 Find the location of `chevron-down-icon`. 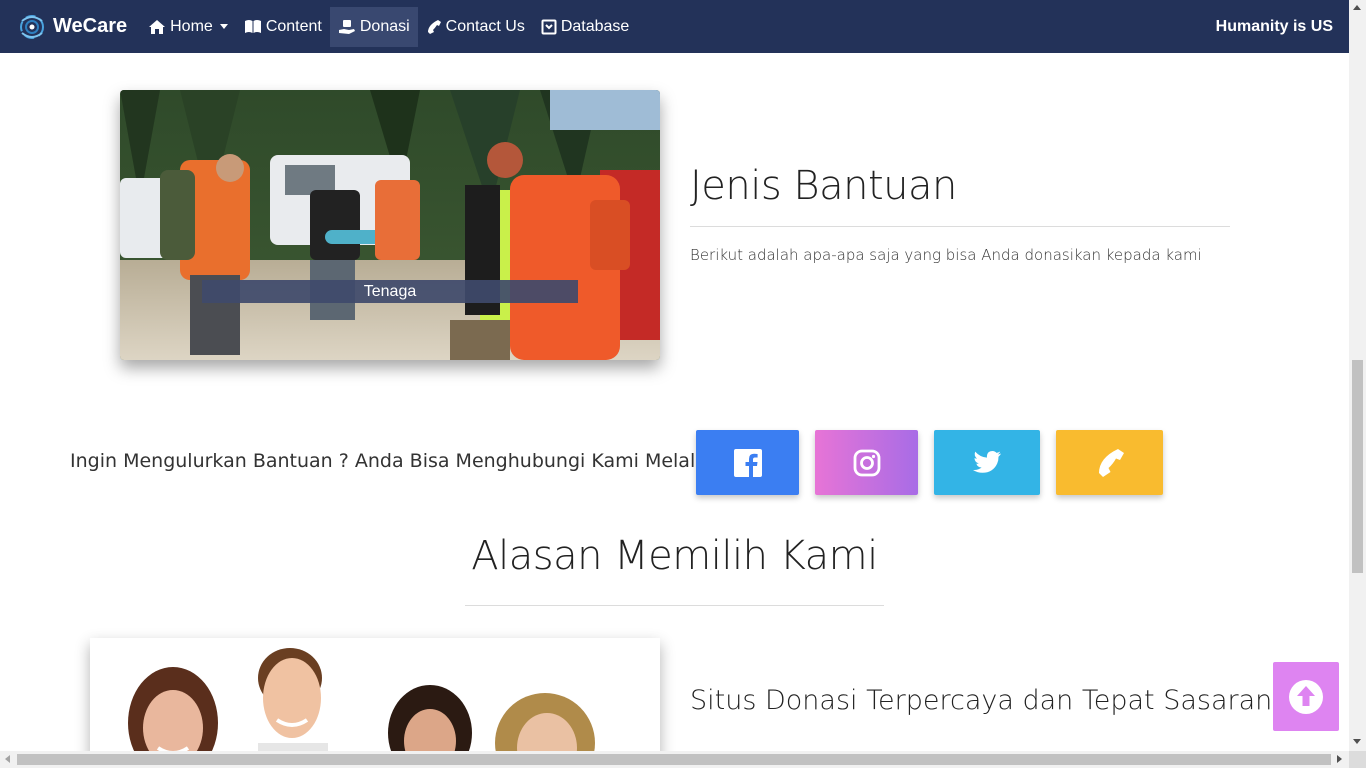

chevron-down-icon is located at coordinates (223, 26).